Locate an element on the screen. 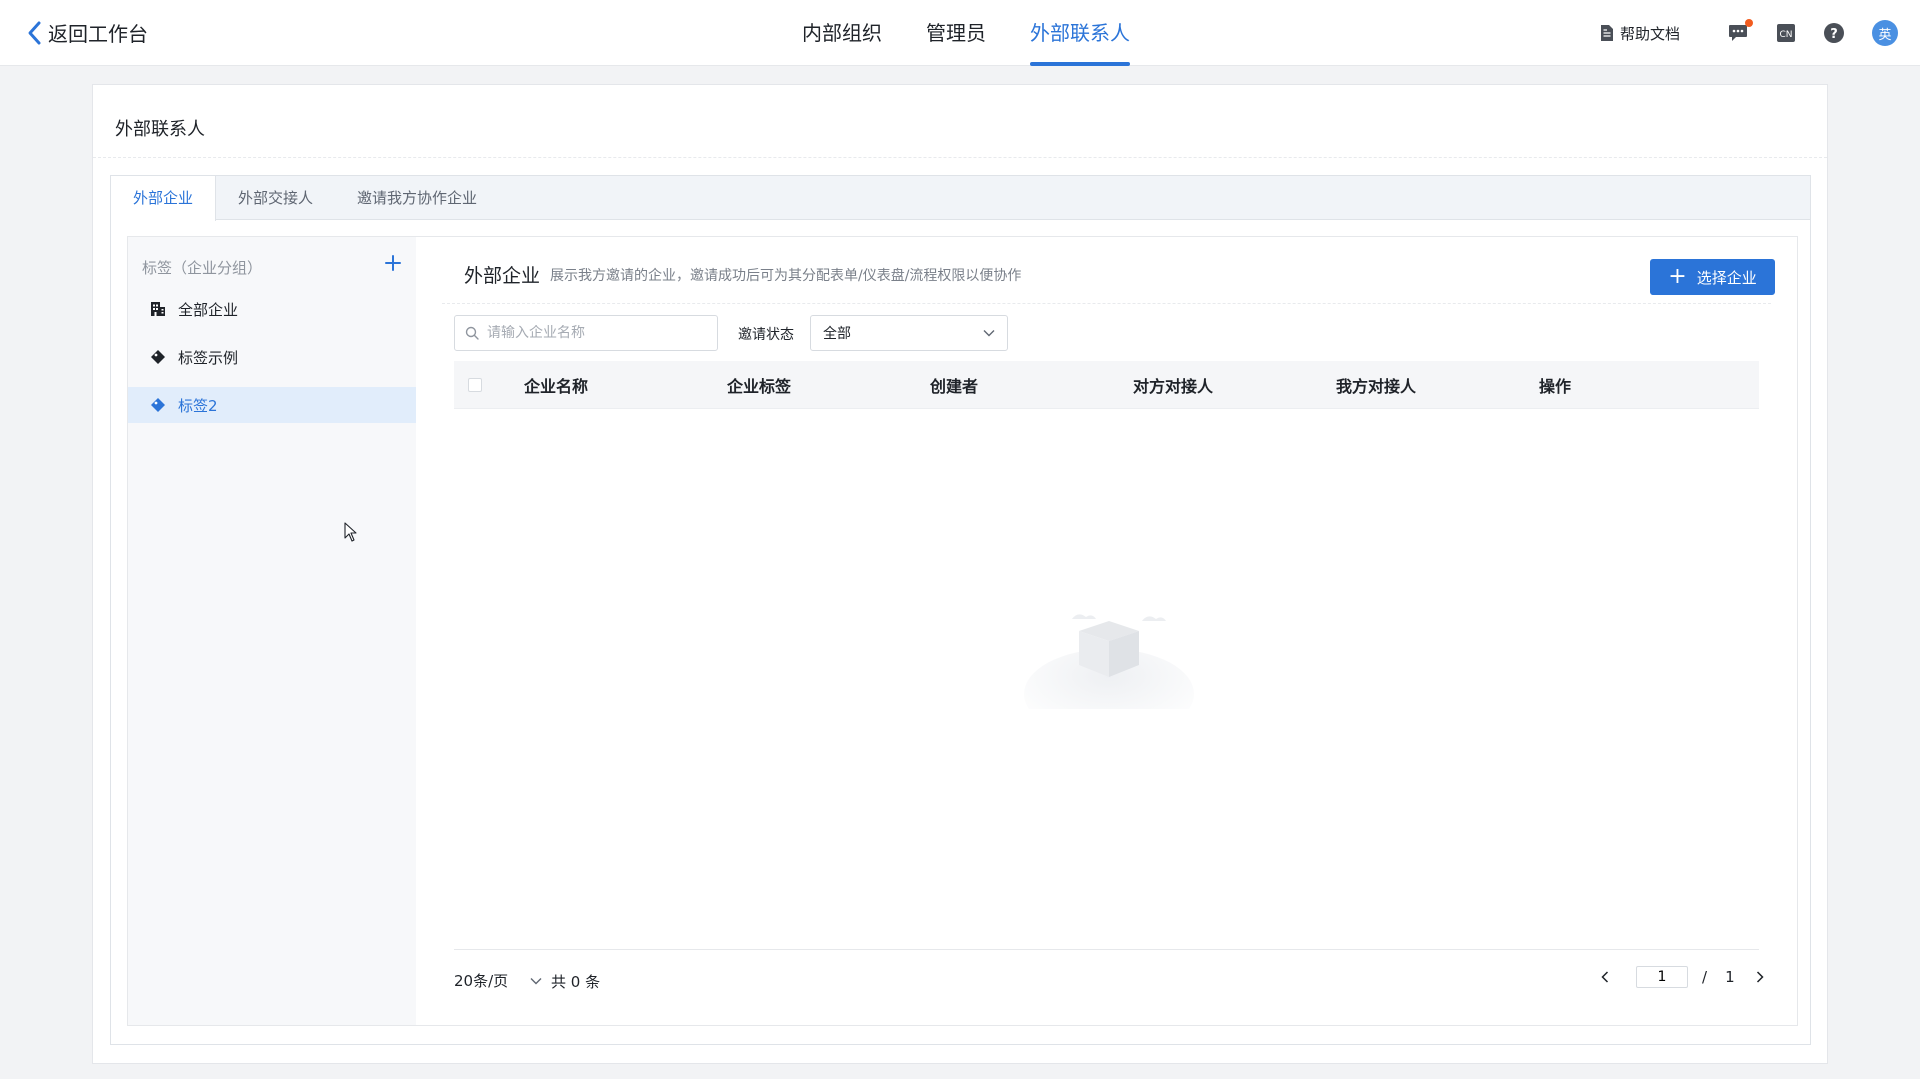  prev-page-button is located at coordinates (1605, 977).